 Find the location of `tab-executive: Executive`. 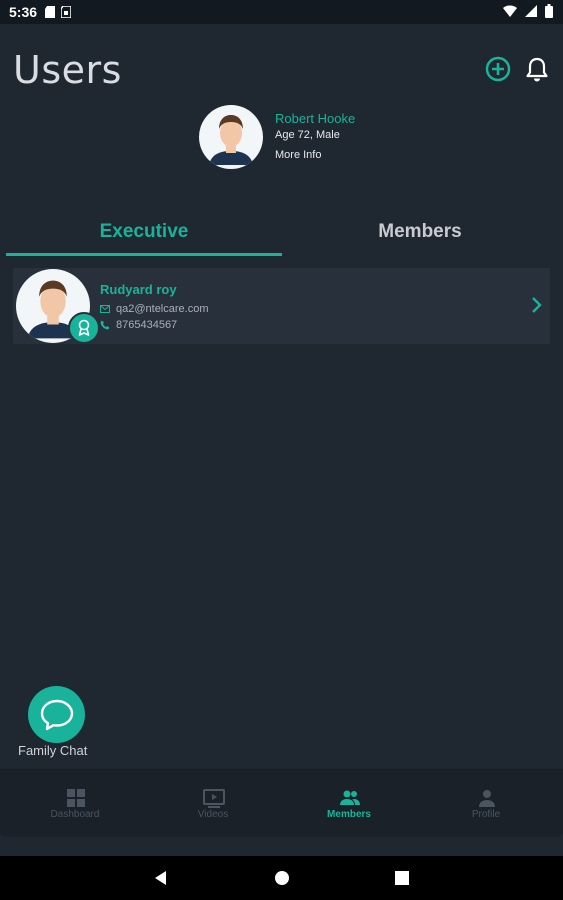

tab-executive: Executive is located at coordinates (144, 233).